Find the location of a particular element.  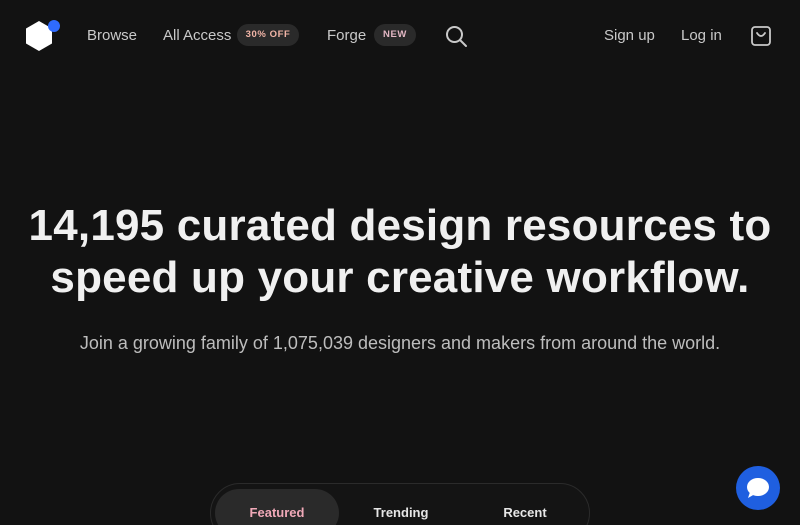

search-icon is located at coordinates (456, 36).